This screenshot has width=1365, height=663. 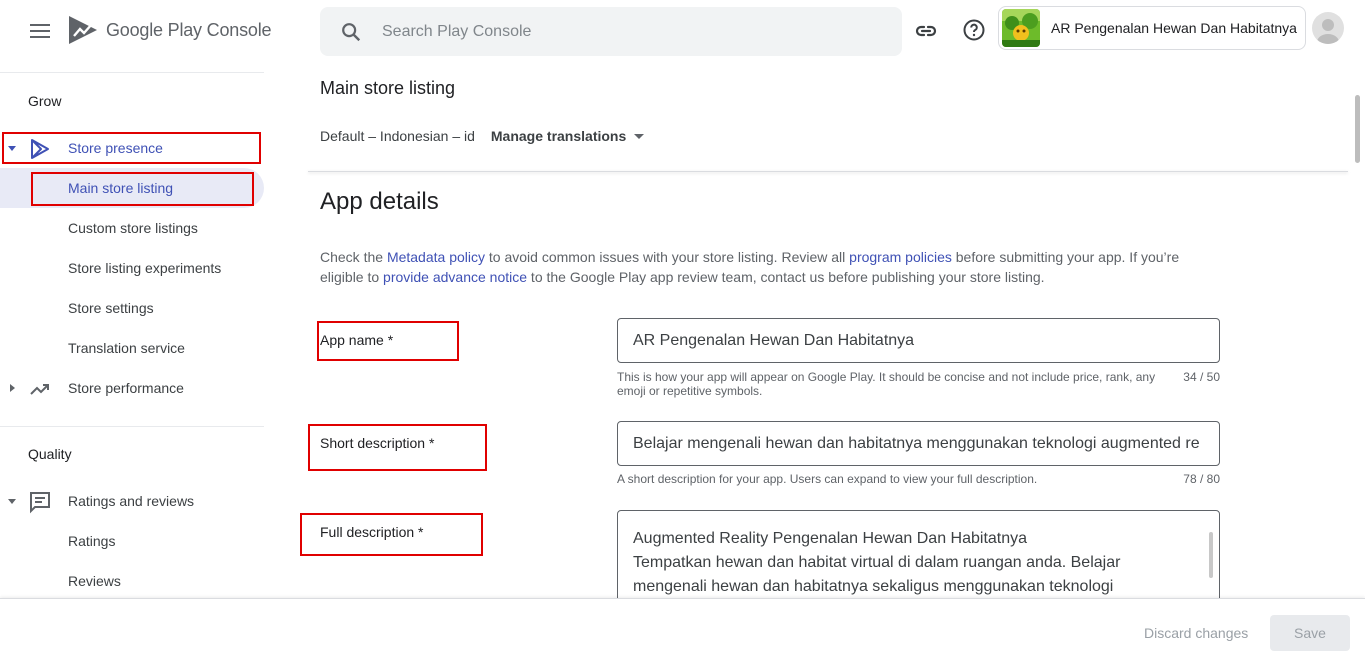 What do you see at coordinates (455, 277) in the screenshot?
I see `advance-notice-link: provide advance notice` at bounding box center [455, 277].